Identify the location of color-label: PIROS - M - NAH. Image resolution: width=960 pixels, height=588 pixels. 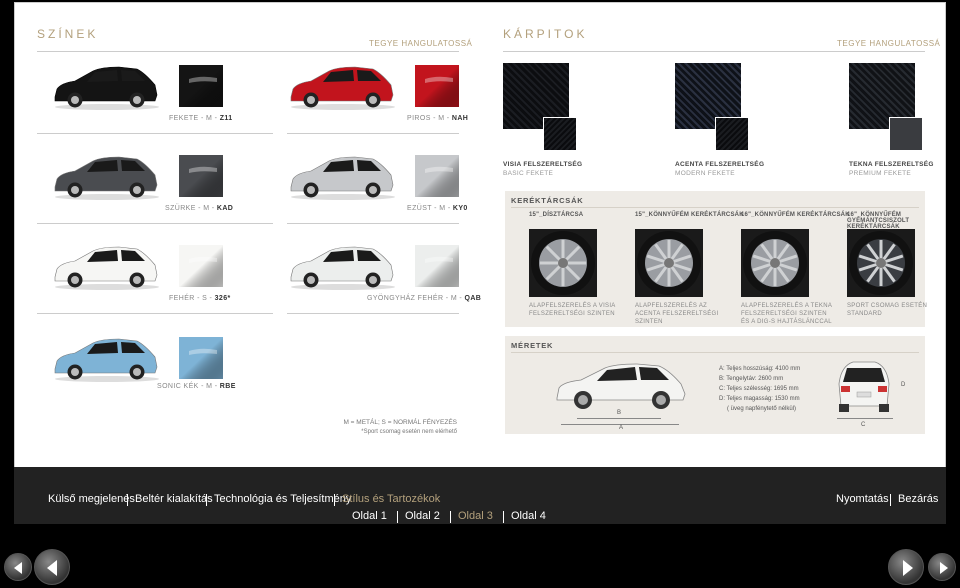
(437, 118).